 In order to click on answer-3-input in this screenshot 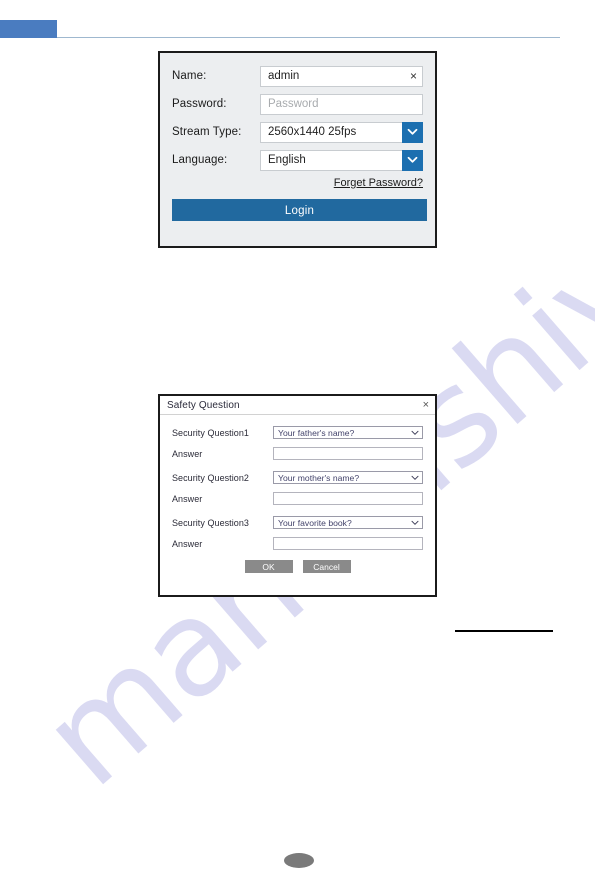, I will do `click(348, 543)`.